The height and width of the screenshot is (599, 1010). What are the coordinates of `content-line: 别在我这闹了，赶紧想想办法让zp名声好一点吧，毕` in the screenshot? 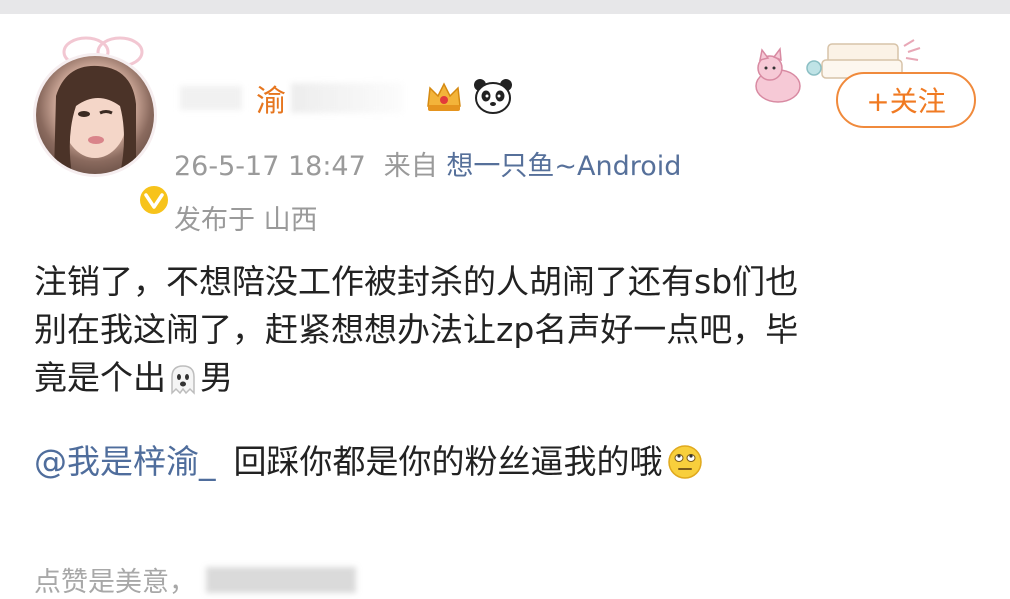 It's located at (416, 329).